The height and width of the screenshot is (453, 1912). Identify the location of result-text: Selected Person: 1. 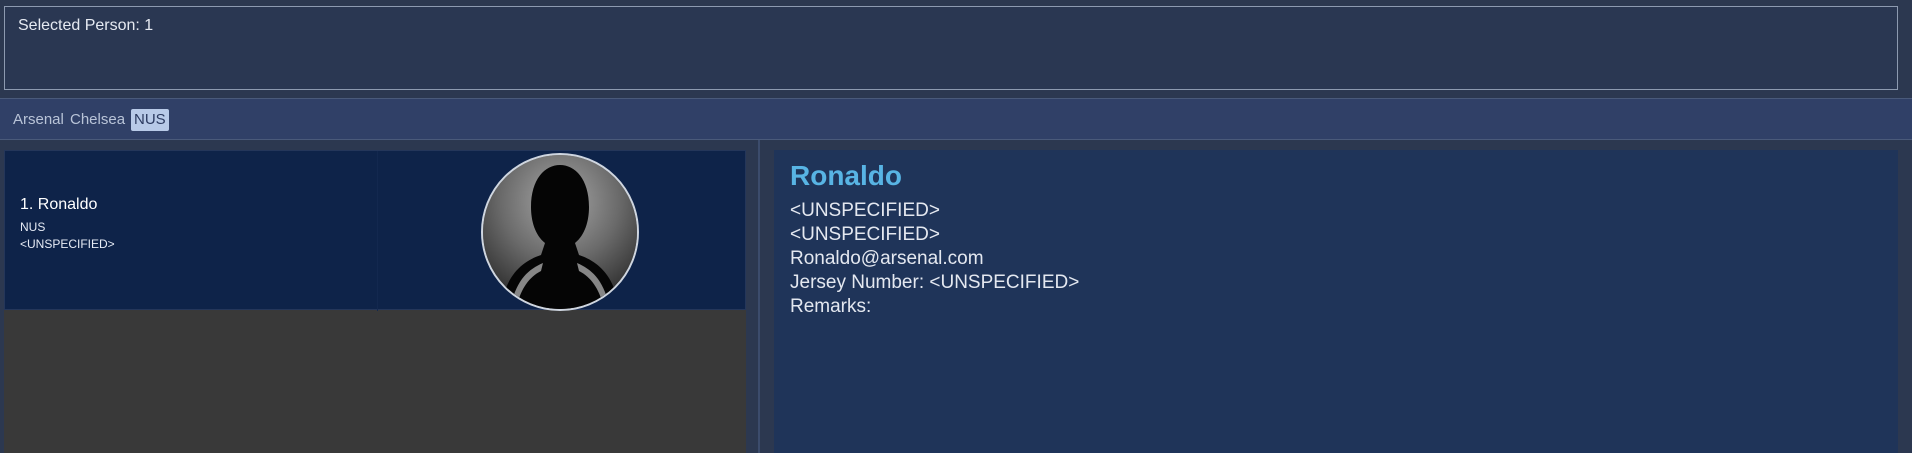
(86, 25).